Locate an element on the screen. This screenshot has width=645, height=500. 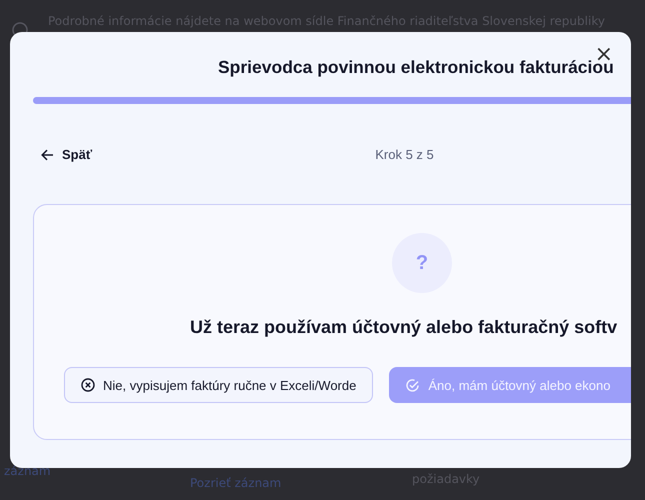
answer-button: Nie, vypisujem faktúry ručne v Exceli/Worde is located at coordinates (219, 385).